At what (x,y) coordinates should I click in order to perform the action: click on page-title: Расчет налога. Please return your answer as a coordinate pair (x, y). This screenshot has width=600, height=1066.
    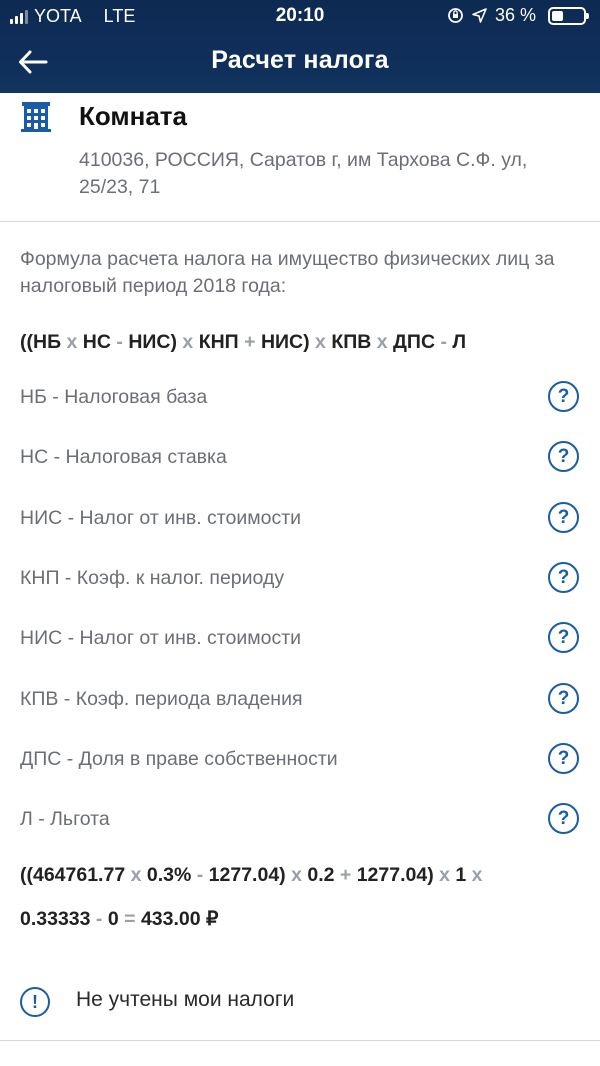
    Looking at the image, I should click on (300, 60).